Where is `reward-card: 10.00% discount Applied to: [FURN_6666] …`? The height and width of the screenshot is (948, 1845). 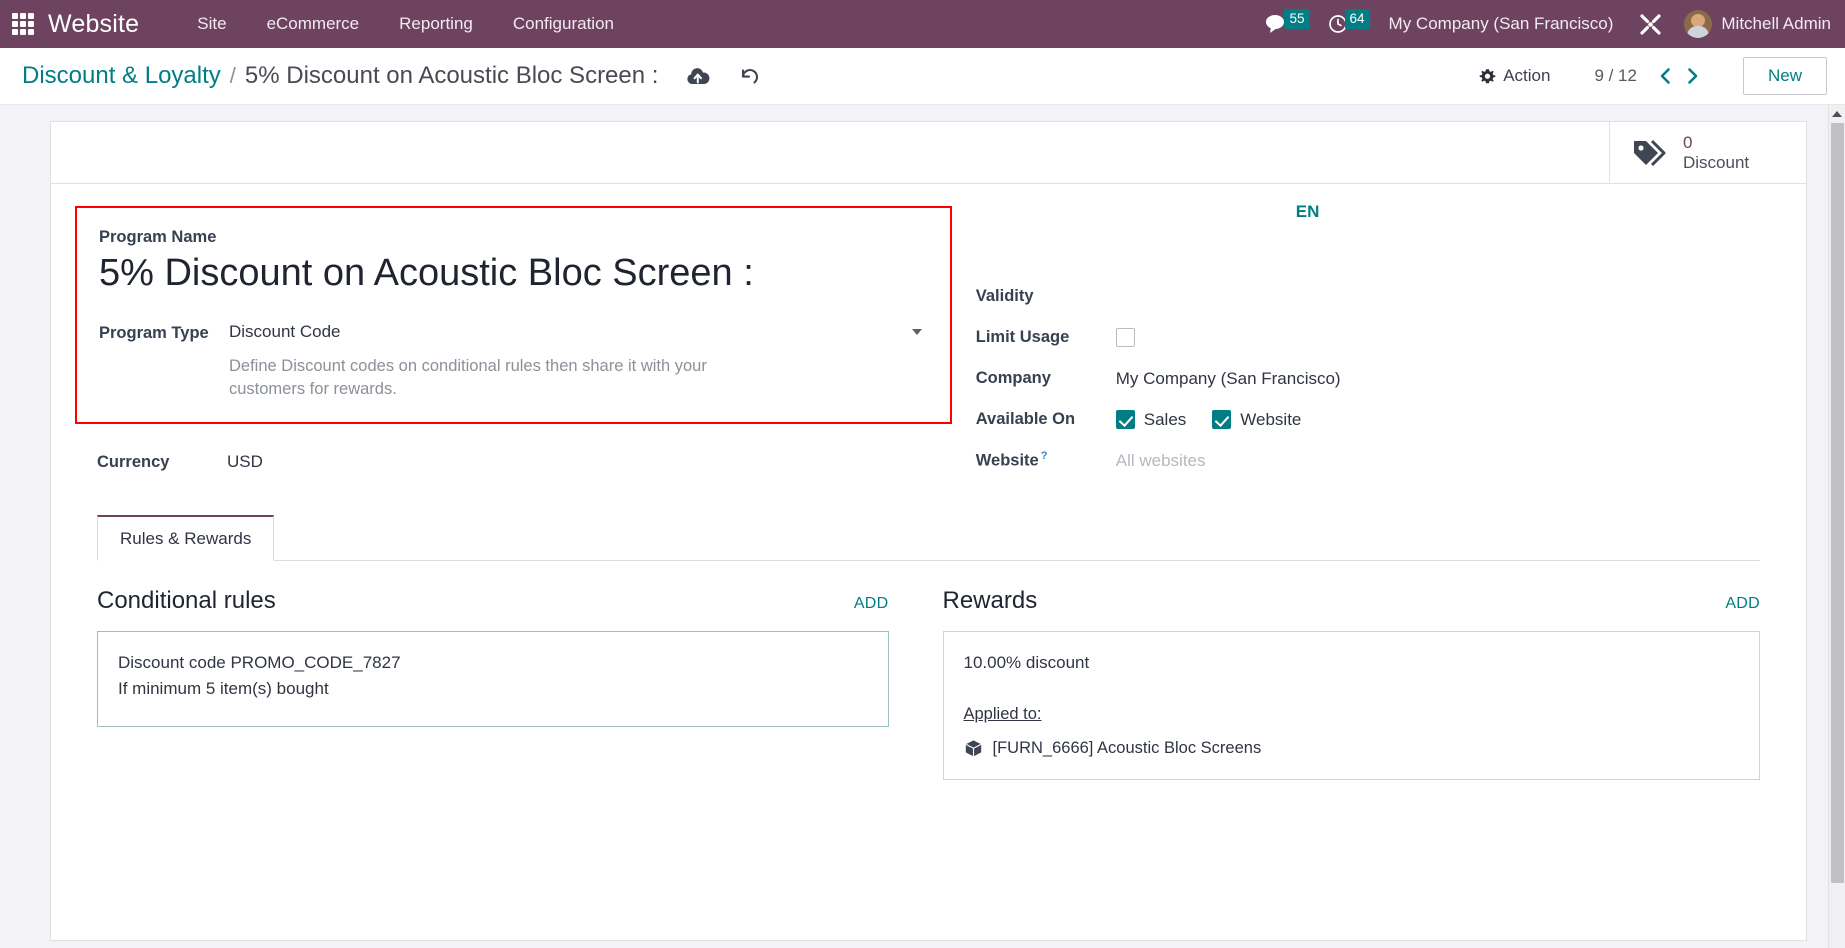
reward-card: 10.00% discount Applied to: [FURN_6666] … is located at coordinates (1351, 706).